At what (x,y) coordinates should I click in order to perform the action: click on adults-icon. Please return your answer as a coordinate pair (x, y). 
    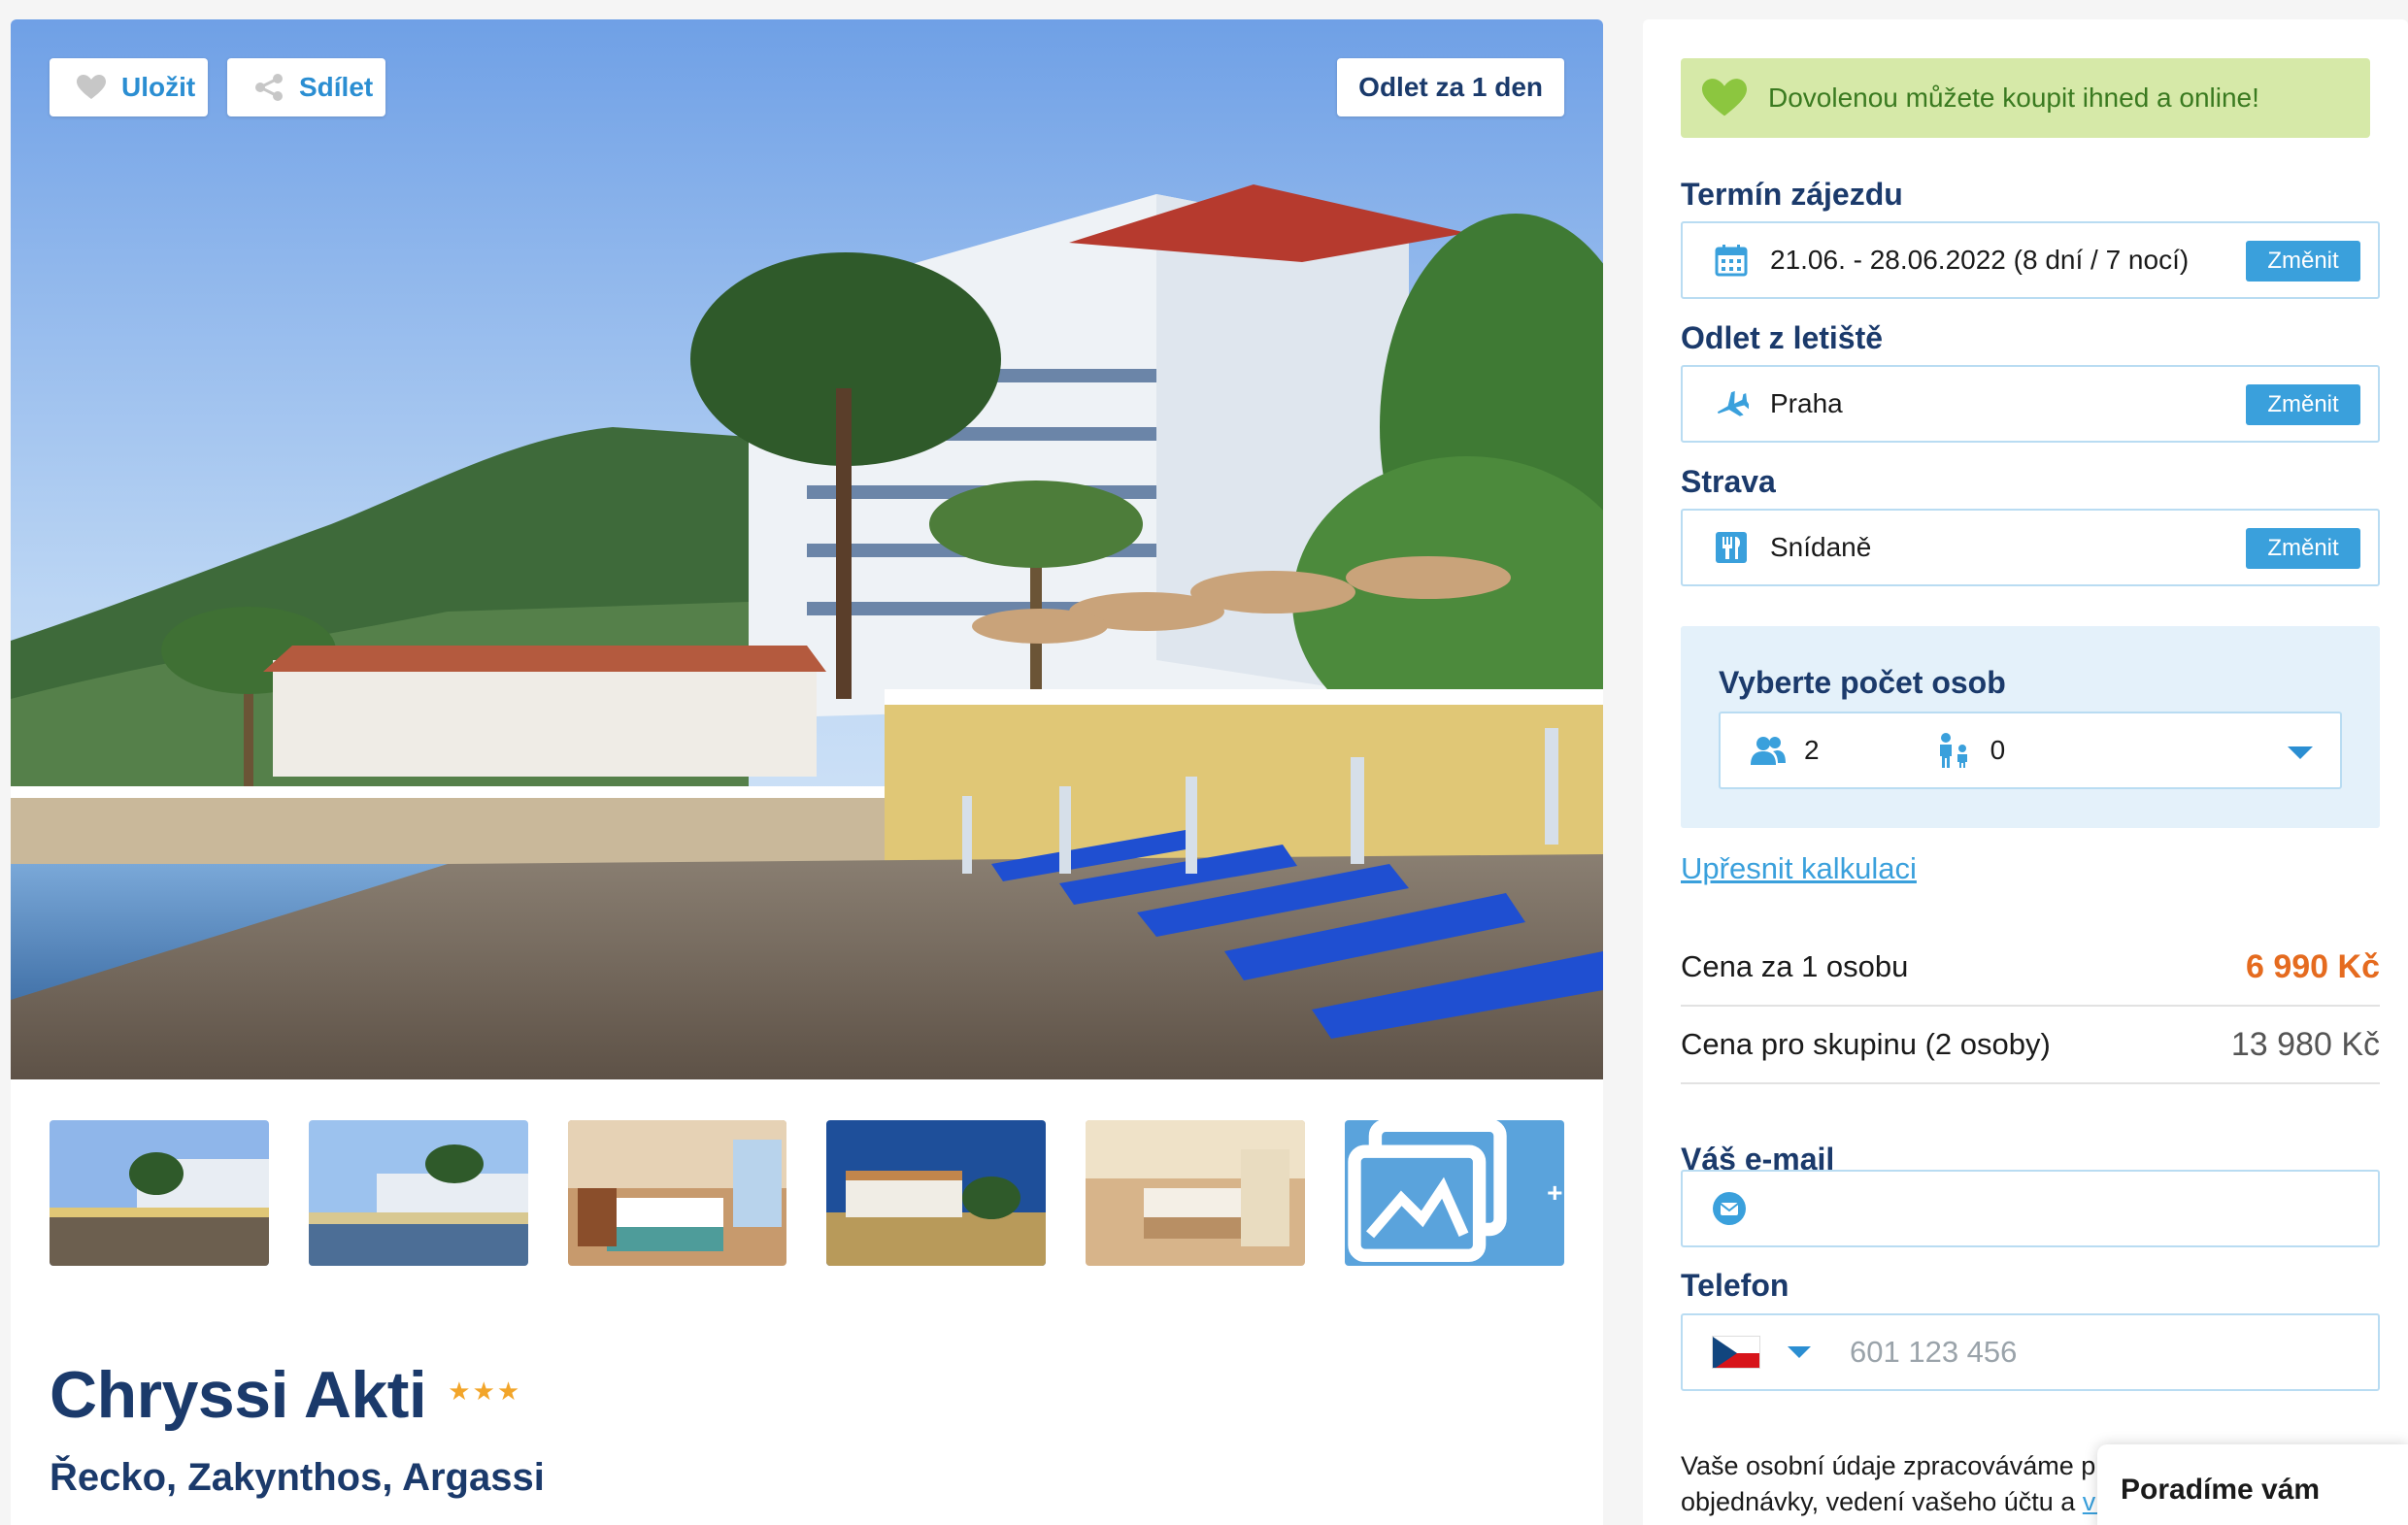
    Looking at the image, I should click on (1768, 750).